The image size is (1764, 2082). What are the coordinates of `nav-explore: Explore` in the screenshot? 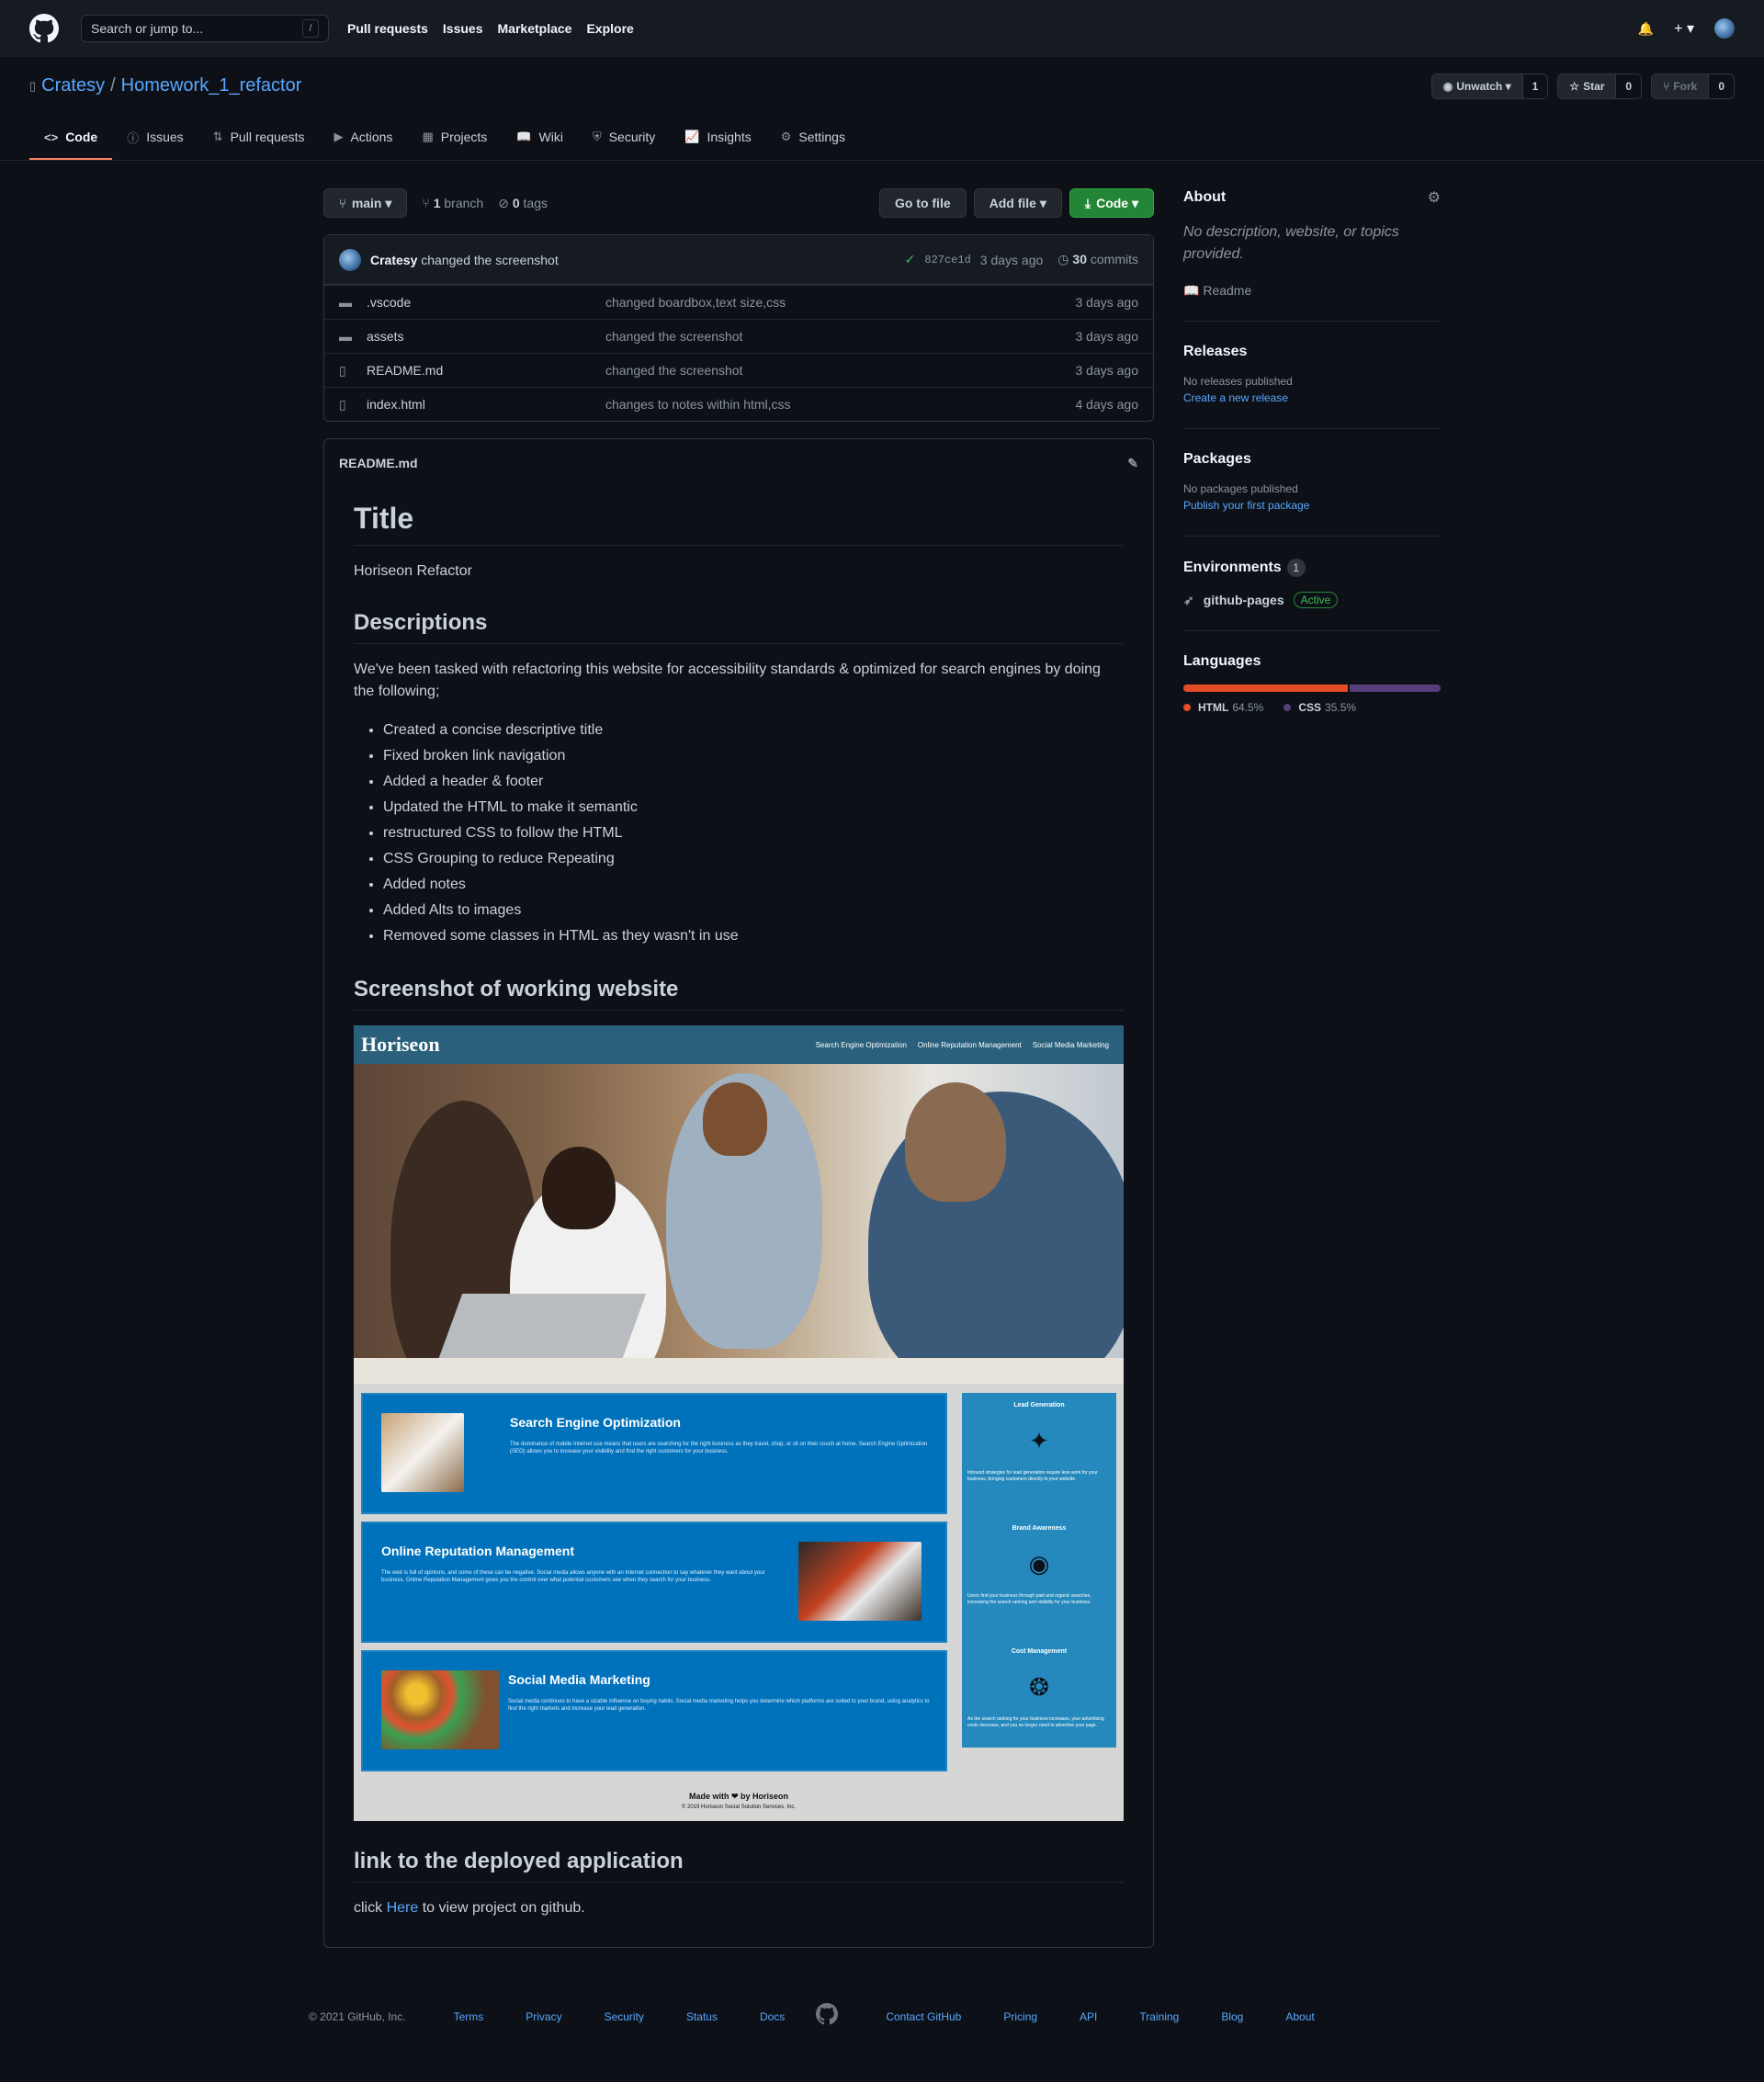 It's located at (609, 28).